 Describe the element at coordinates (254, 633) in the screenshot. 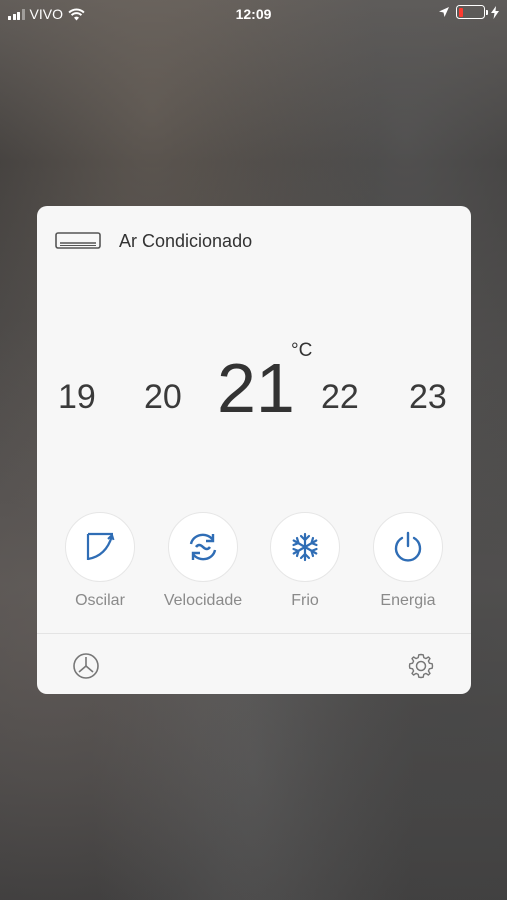

I see `footer-divider` at that location.